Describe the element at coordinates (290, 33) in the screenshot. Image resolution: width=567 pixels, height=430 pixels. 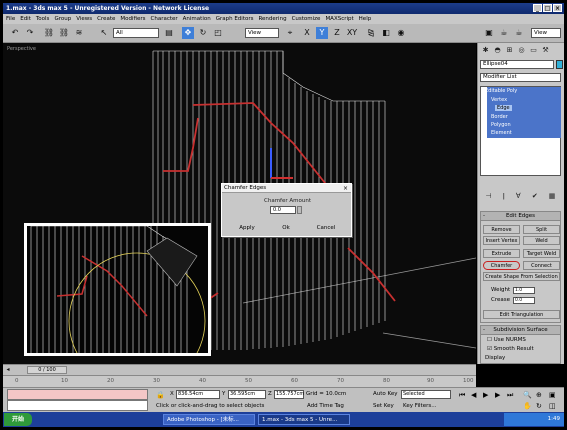
I see `pivot-center-icon: ⌖` at that location.